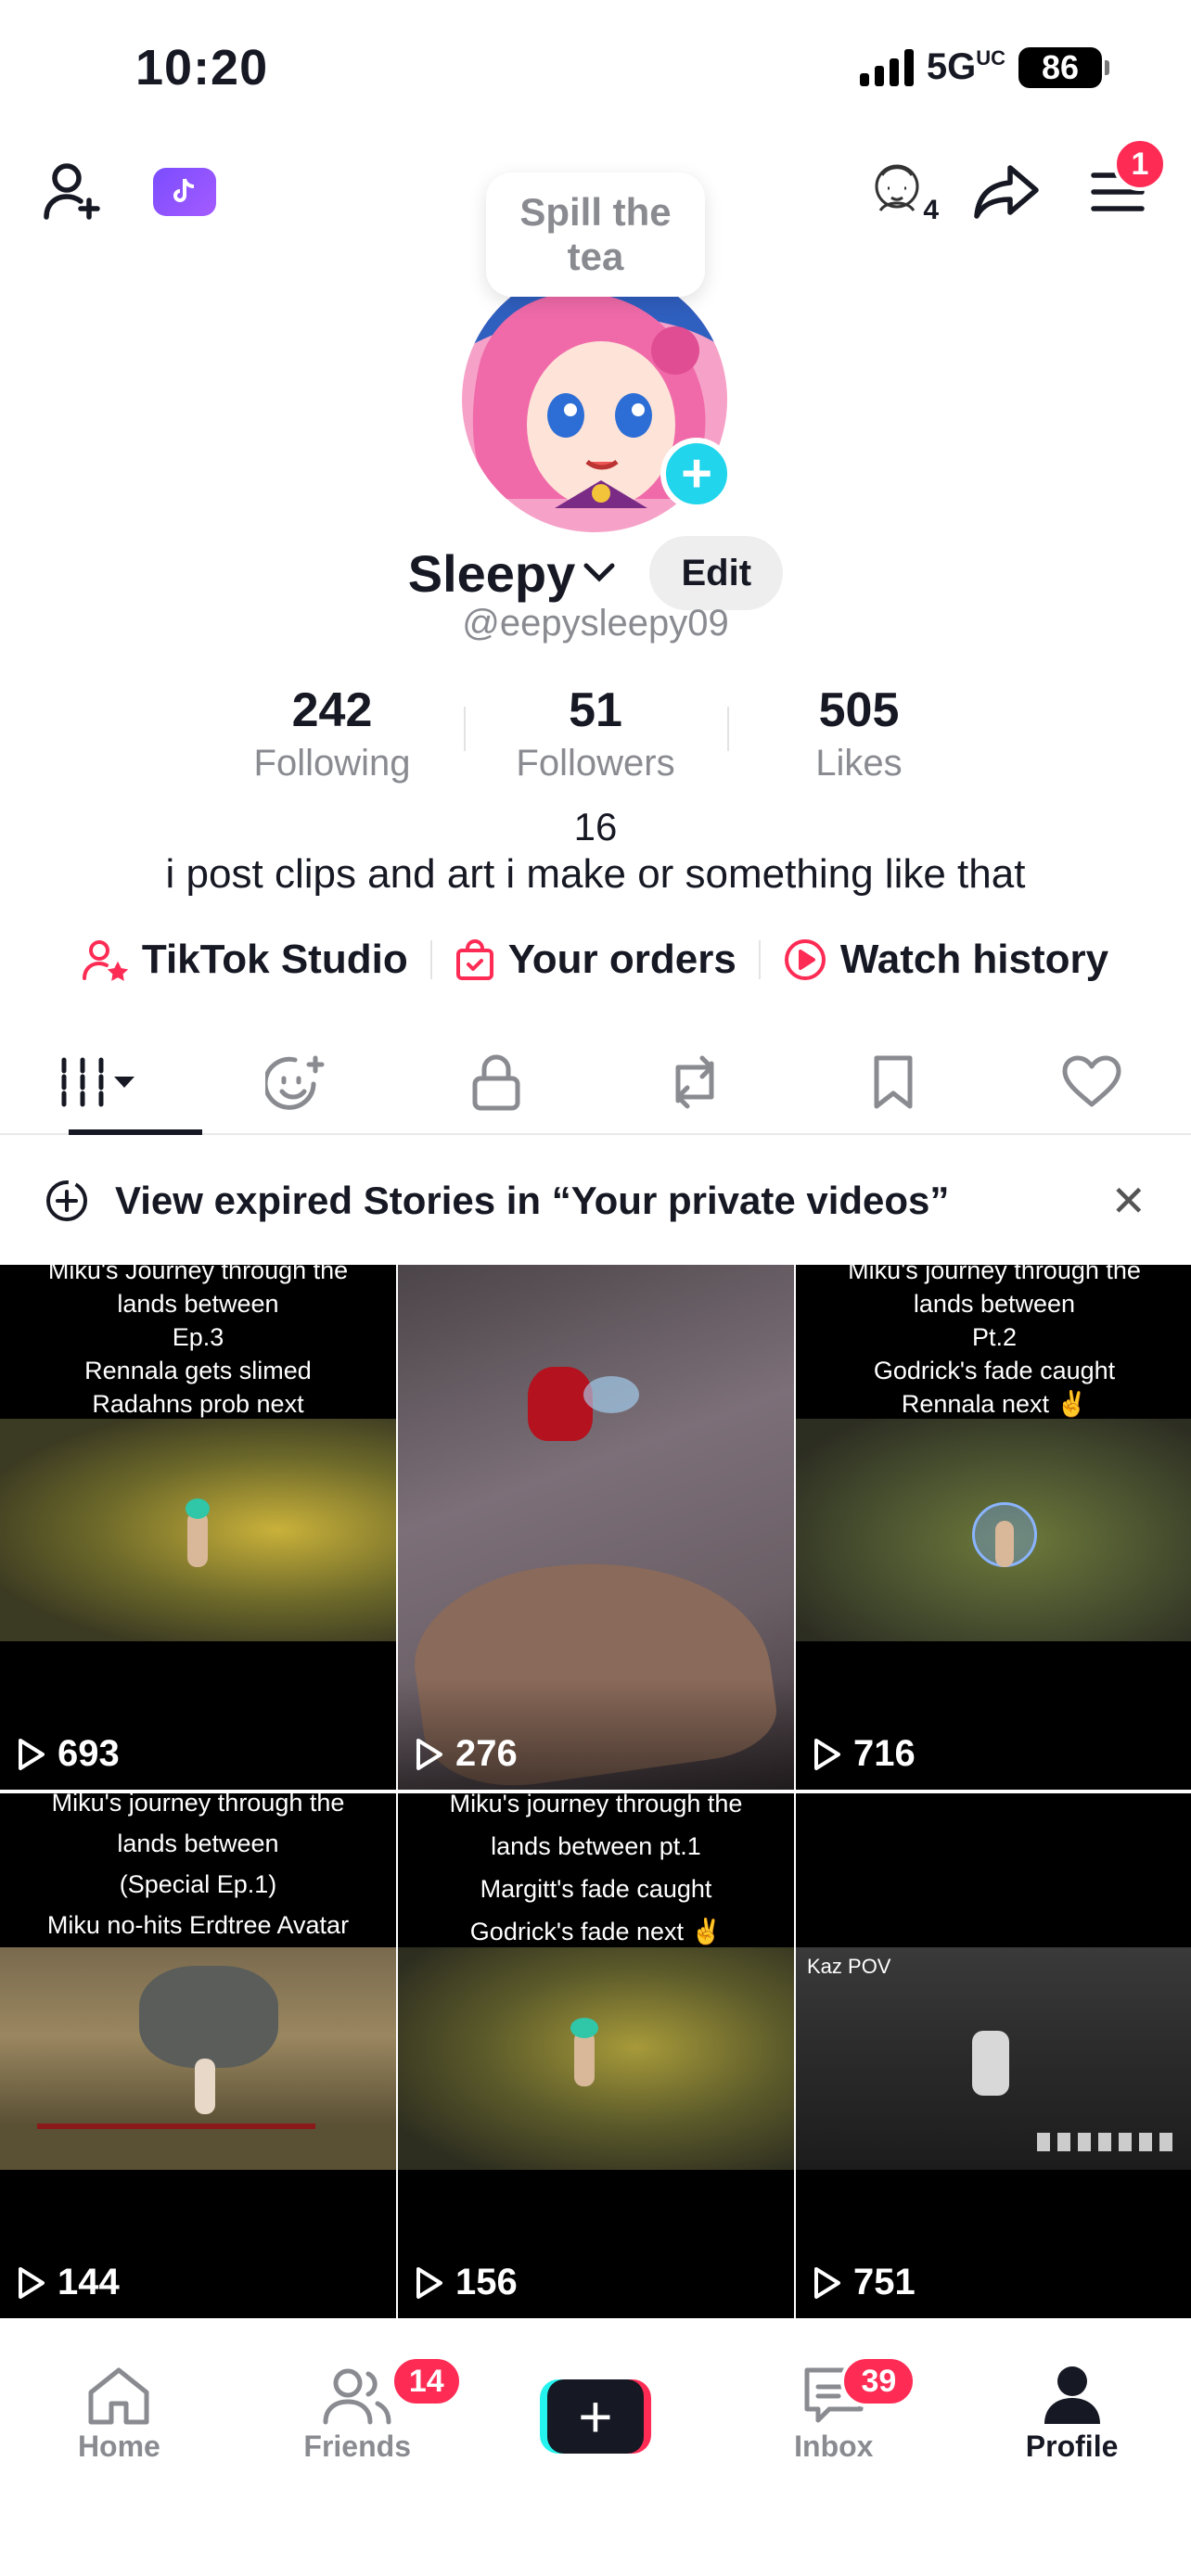 Image resolution: width=1191 pixels, height=2576 pixels. What do you see at coordinates (332, 710) in the screenshot?
I see `stat-value: 242` at bounding box center [332, 710].